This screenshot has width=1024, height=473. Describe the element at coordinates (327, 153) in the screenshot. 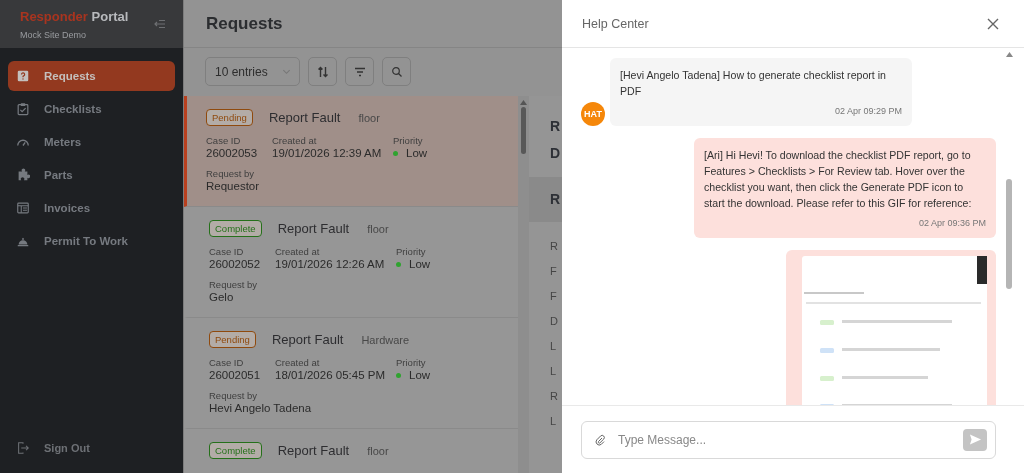

I see `created-date: 19/01/2026 12:39 AM` at that location.